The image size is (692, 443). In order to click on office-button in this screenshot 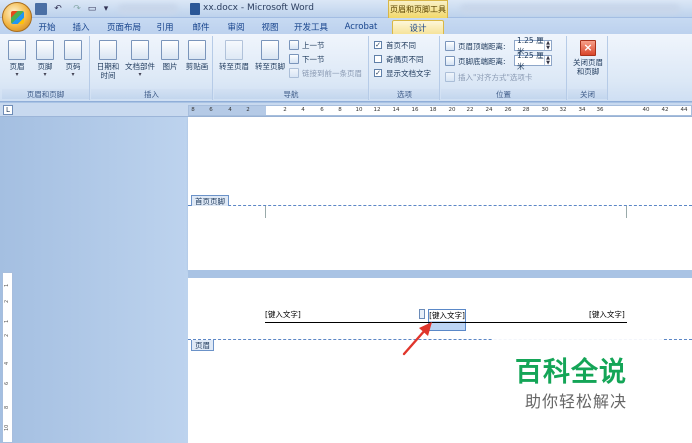, I will do `click(17, 17)`.